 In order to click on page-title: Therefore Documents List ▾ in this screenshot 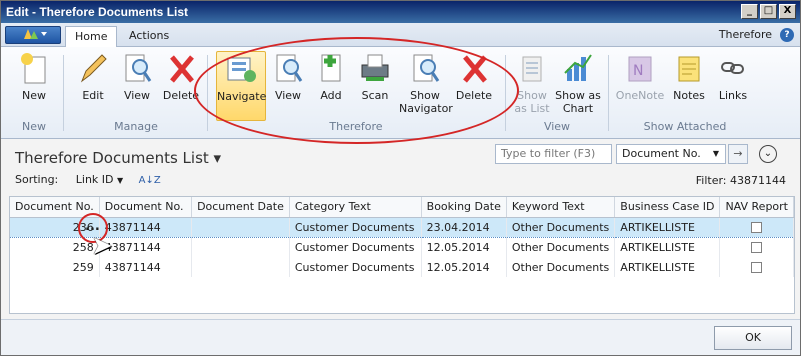, I will do `click(118, 158)`.